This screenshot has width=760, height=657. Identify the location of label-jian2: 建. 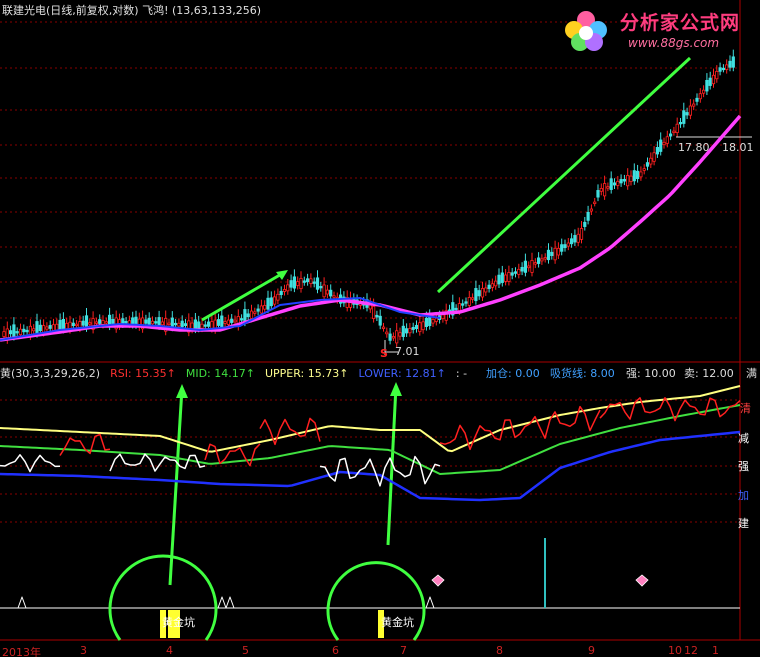
(743, 523).